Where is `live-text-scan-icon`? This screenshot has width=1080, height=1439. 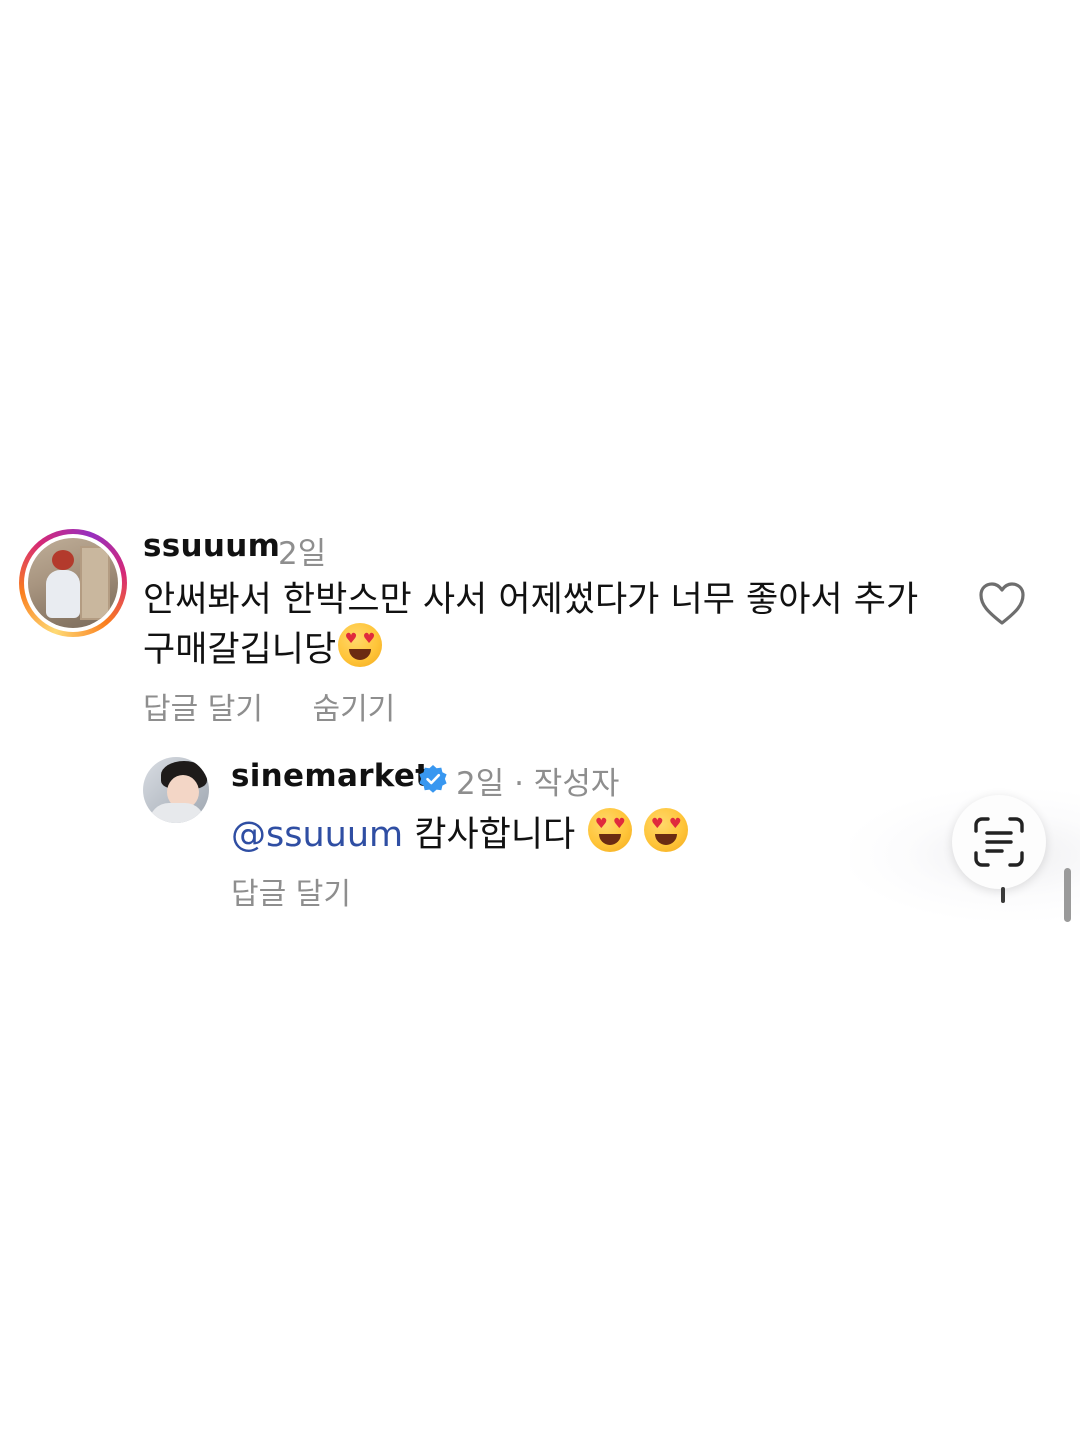
live-text-scan-icon is located at coordinates (999, 842).